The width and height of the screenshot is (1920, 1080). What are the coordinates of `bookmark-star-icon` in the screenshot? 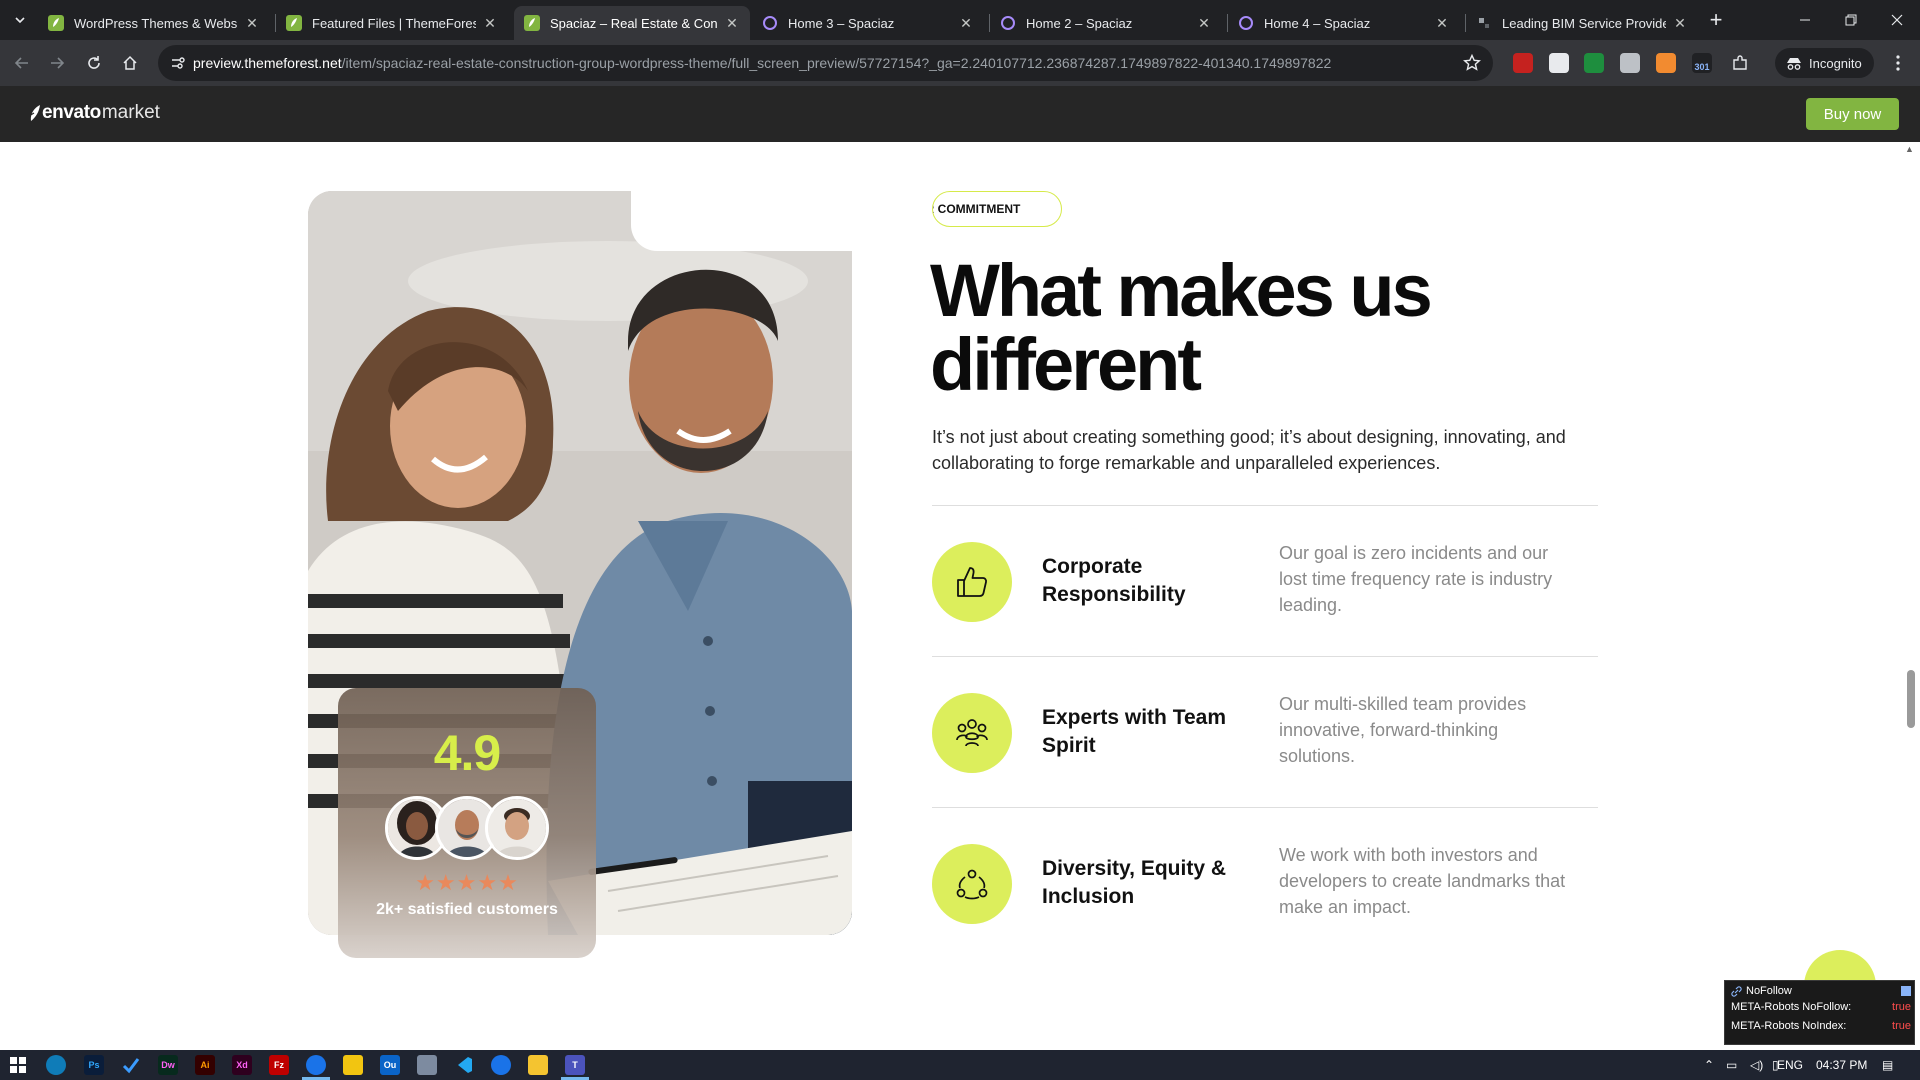 It's located at (1472, 63).